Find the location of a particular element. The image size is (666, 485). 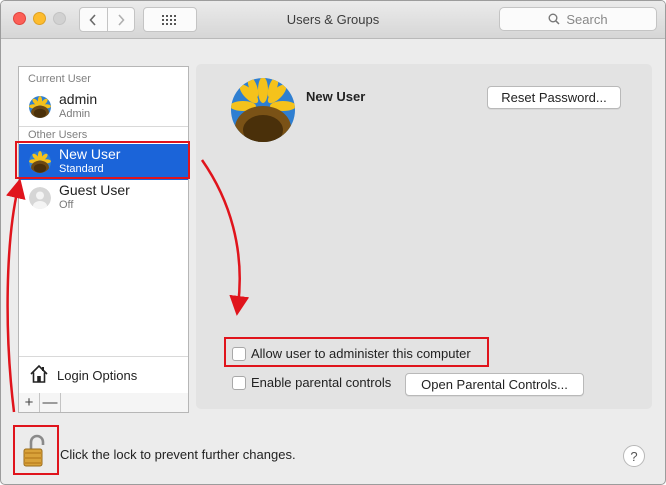

user-name: New User is located at coordinates (90, 154).